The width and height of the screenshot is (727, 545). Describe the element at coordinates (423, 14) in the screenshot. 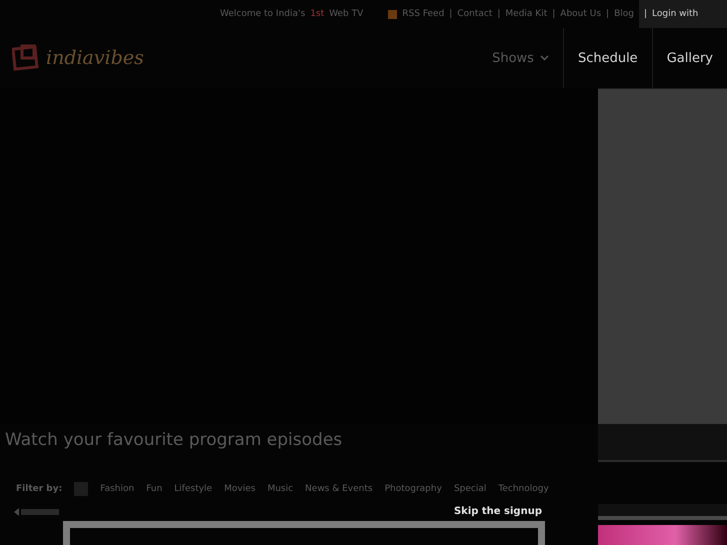

I see `top-link: RSS Feed` at that location.